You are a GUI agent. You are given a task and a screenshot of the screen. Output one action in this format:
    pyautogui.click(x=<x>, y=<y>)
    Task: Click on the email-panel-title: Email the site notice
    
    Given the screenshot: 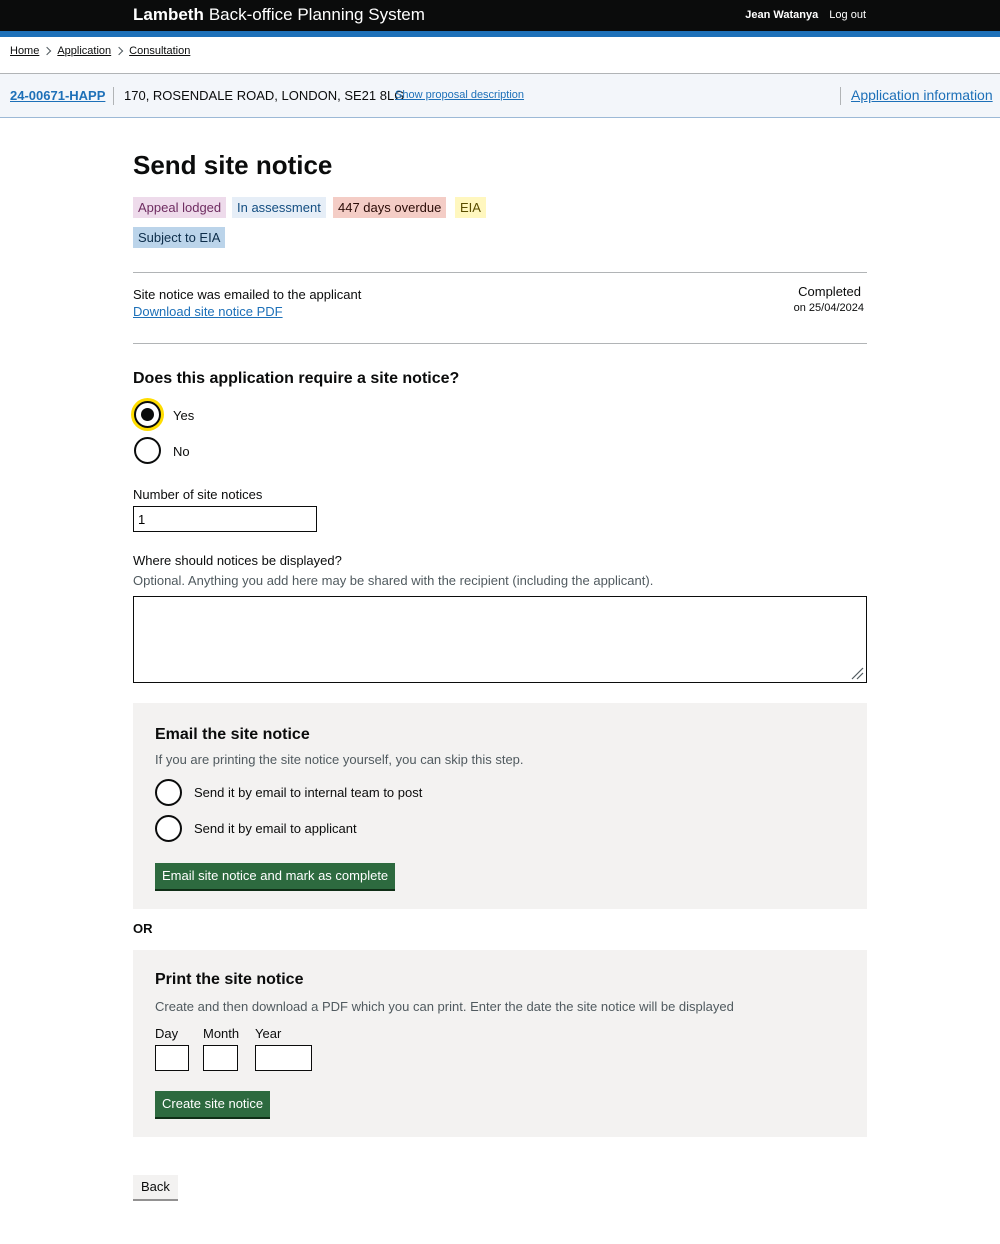 What is the action you would take?
    pyautogui.click(x=232, y=734)
    